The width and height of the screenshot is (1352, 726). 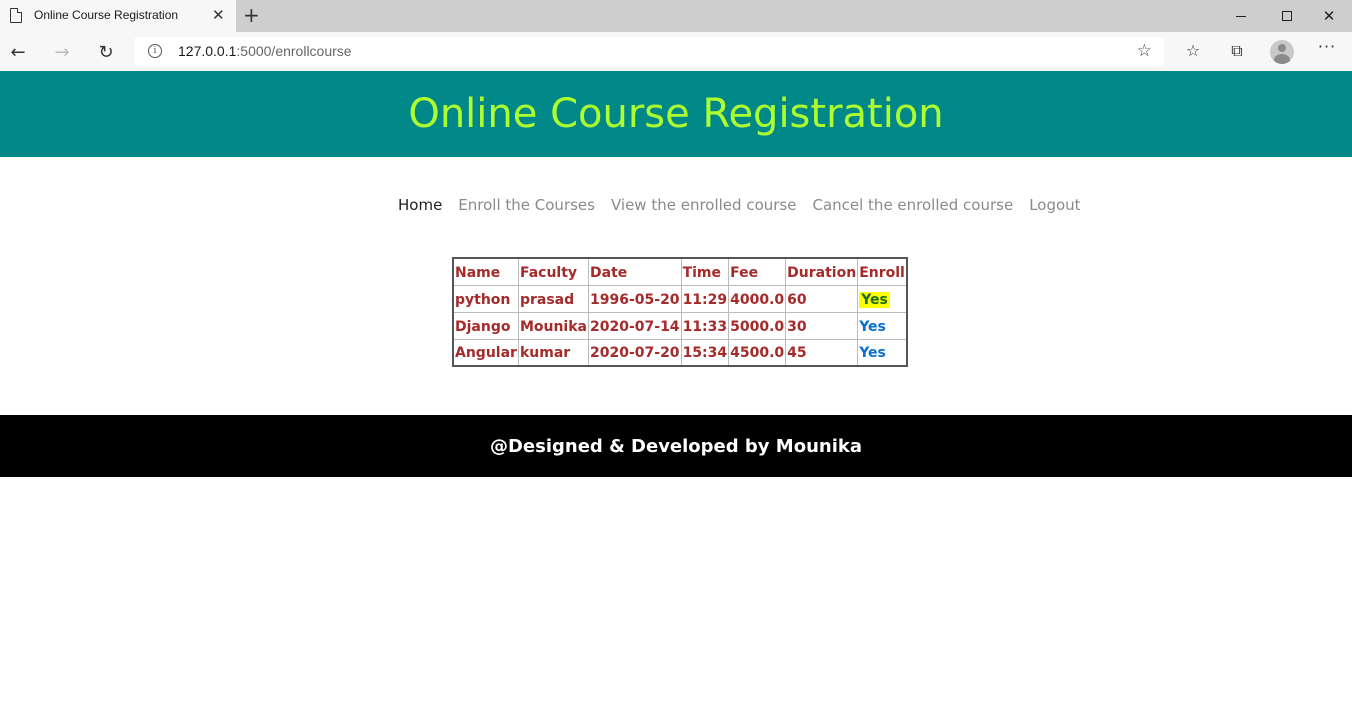 What do you see at coordinates (553, 298) in the screenshot?
I see `cell-faculty: prasad` at bounding box center [553, 298].